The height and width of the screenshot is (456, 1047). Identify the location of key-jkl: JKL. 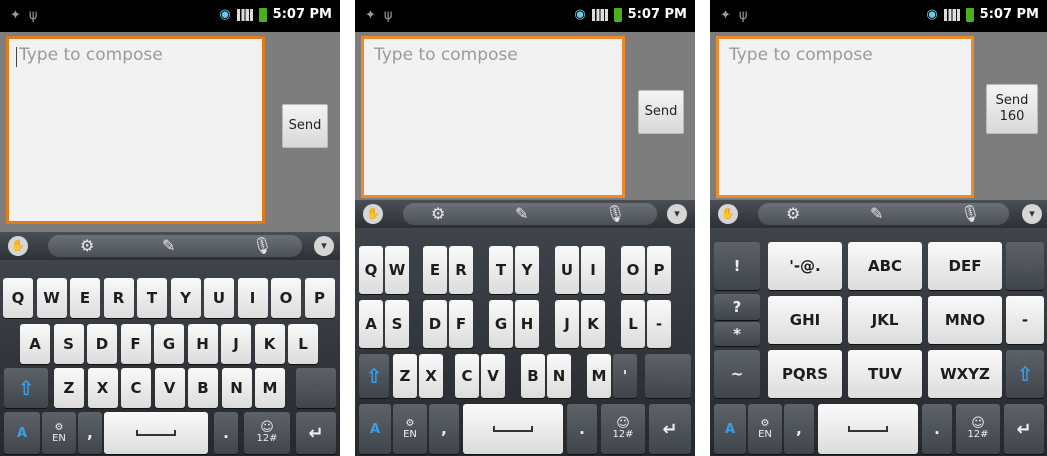
(885, 320).